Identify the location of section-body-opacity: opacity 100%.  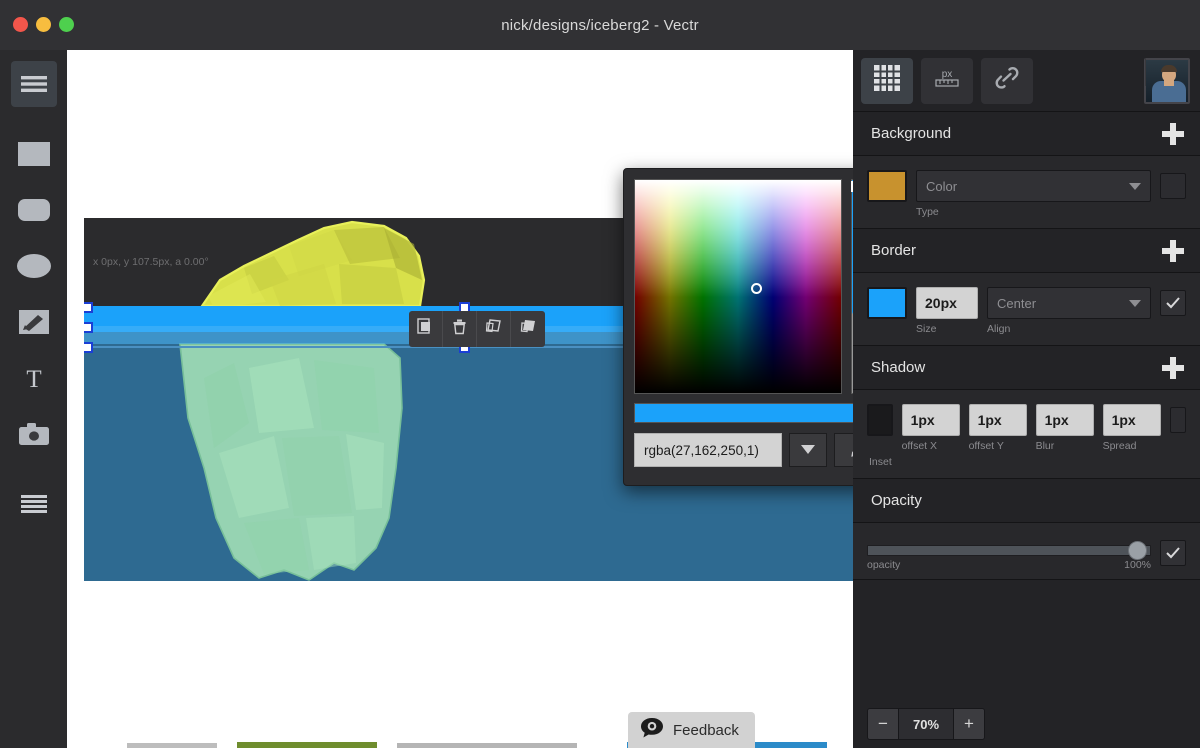
(1026, 551).